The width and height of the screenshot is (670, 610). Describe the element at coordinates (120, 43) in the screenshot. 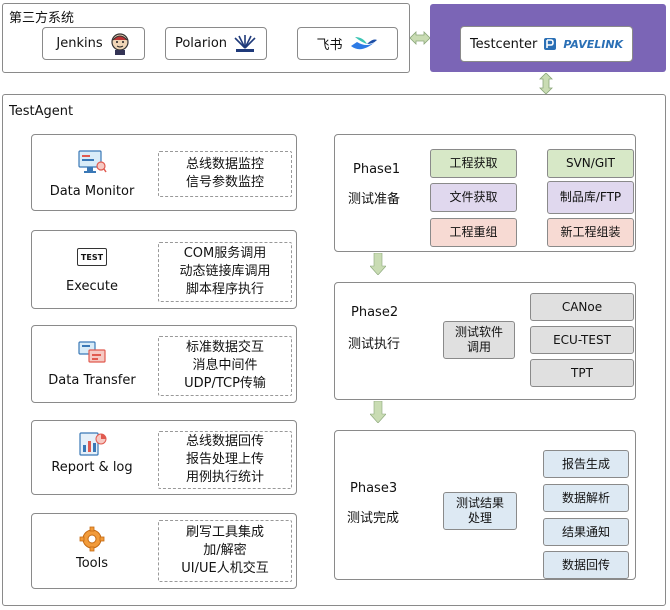

I see `jenkins-logo-icon` at that location.